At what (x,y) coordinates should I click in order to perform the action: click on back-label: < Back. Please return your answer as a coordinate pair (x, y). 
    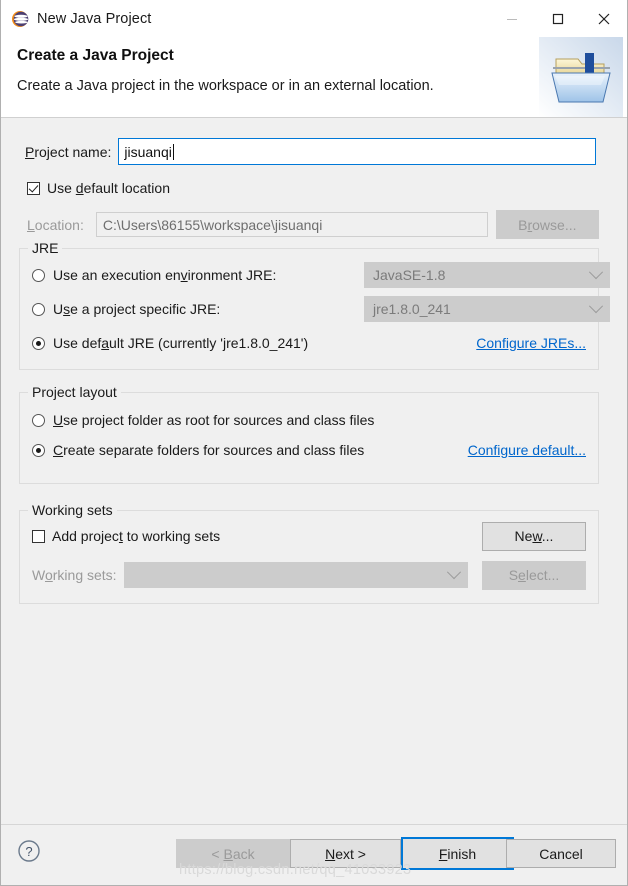
    Looking at the image, I should click on (233, 853).